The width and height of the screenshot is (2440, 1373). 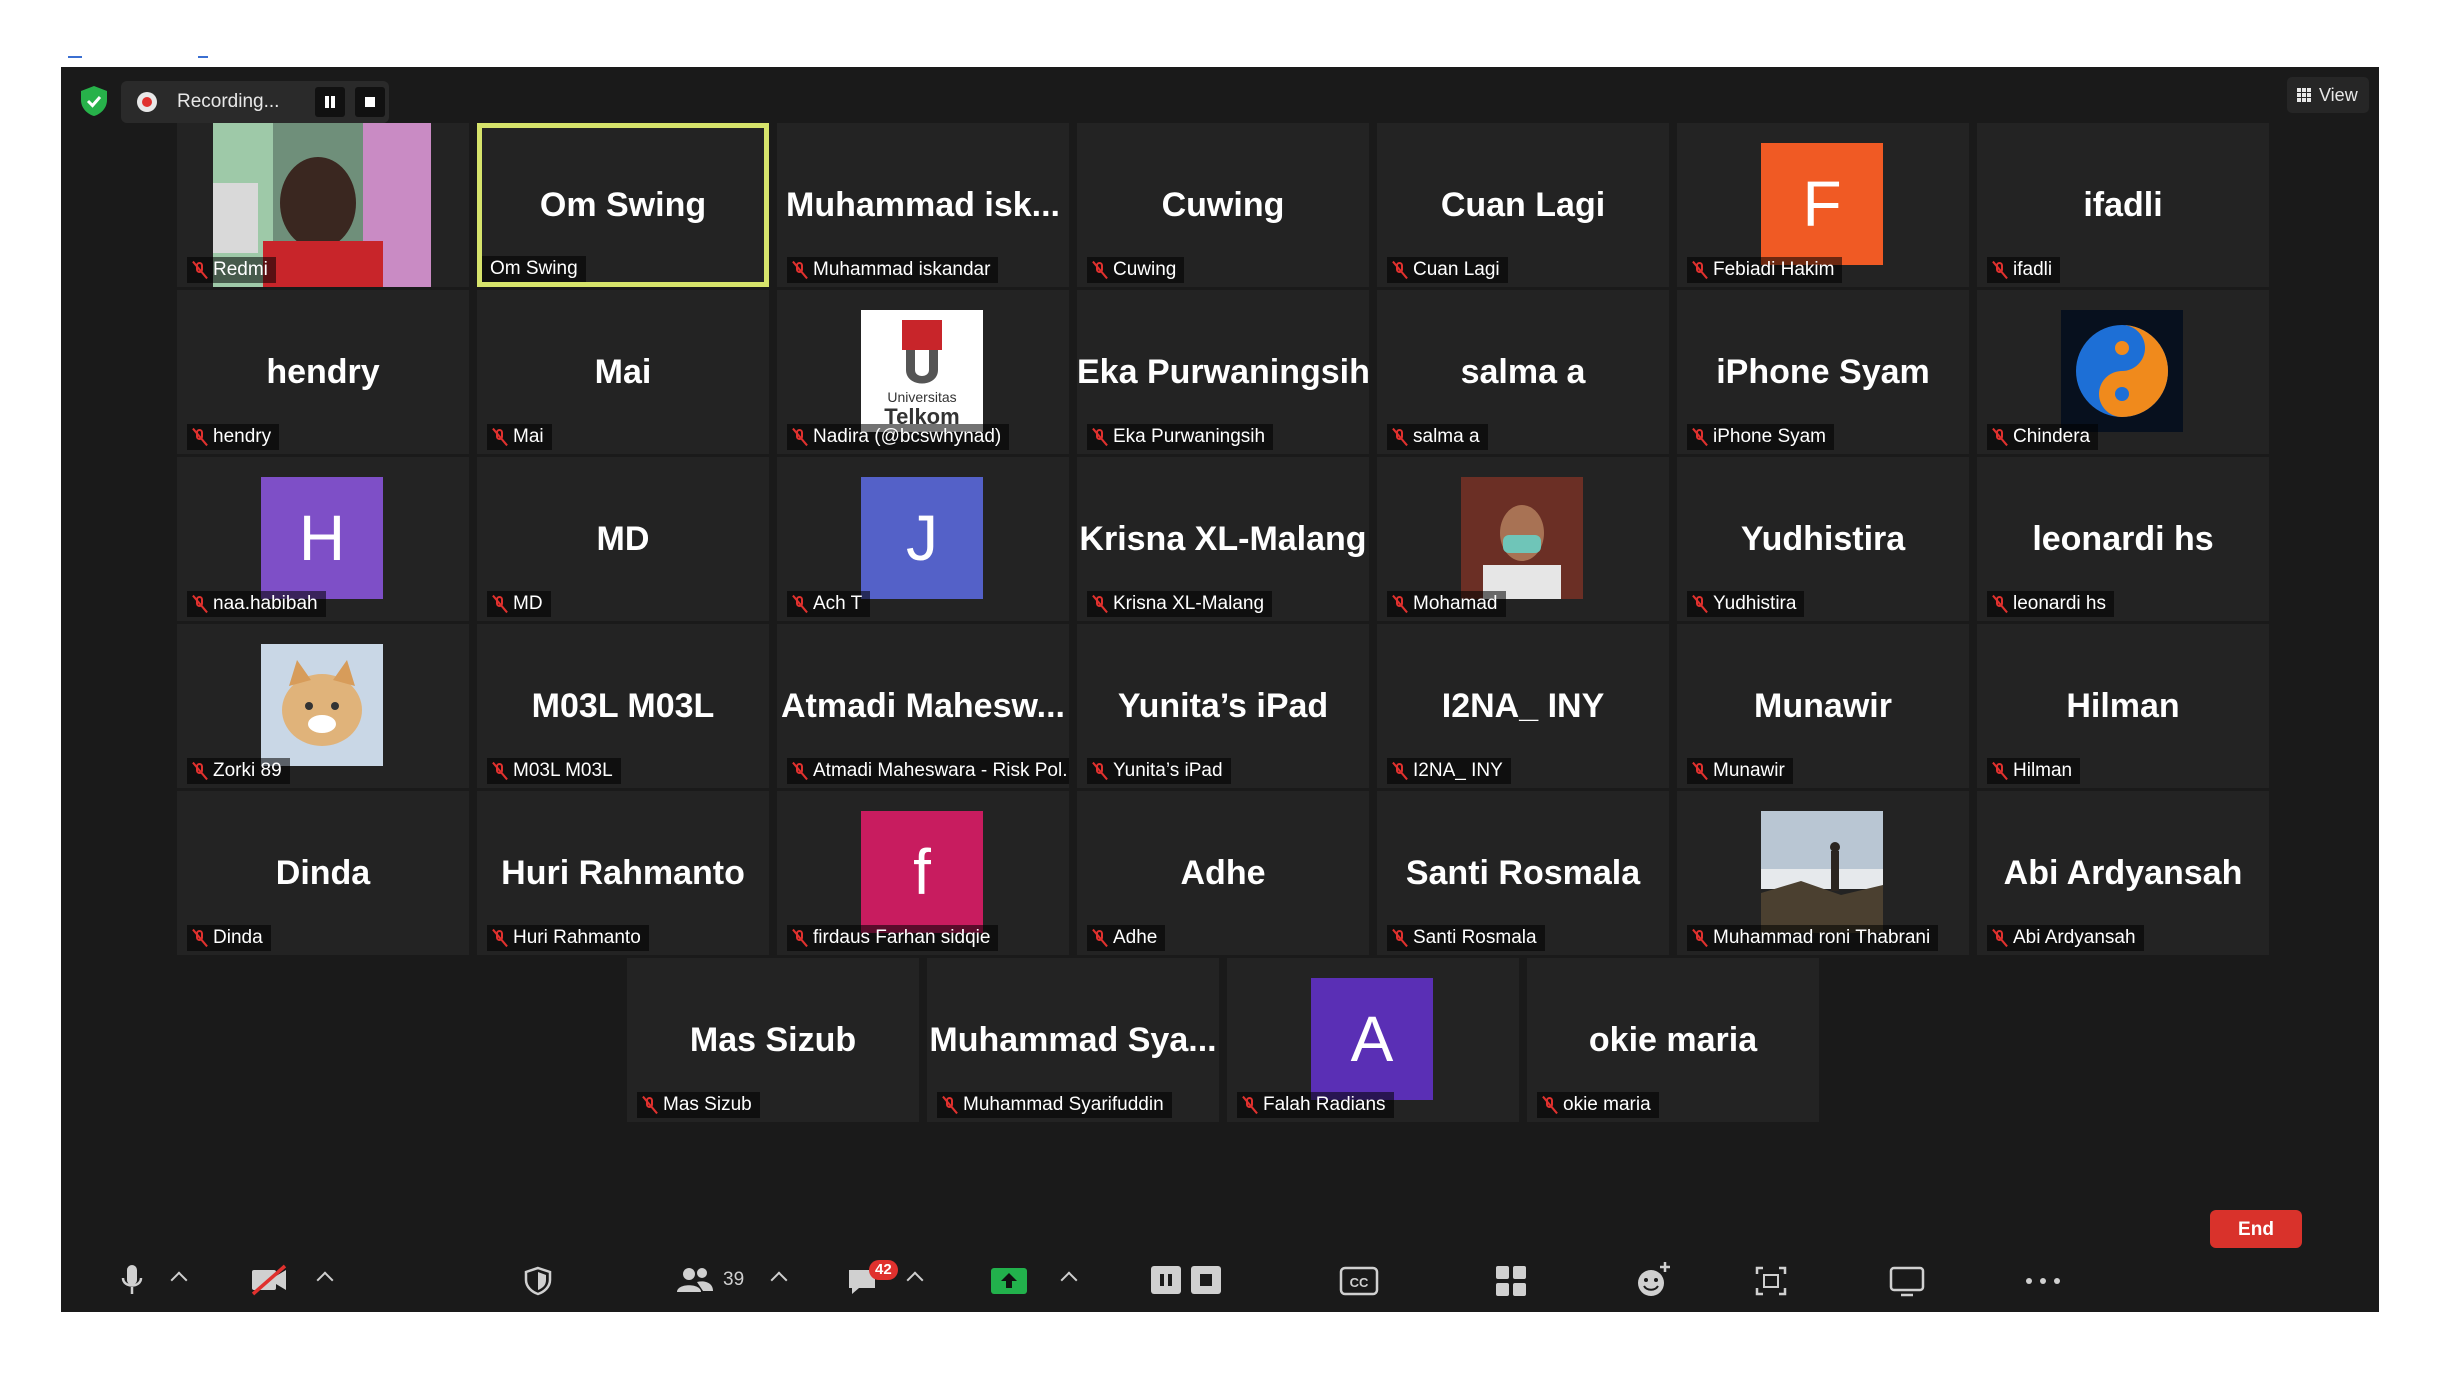 I want to click on participant-tile-m03l-m03l: M03L M03L M03L M03L, so click(x=623, y=706).